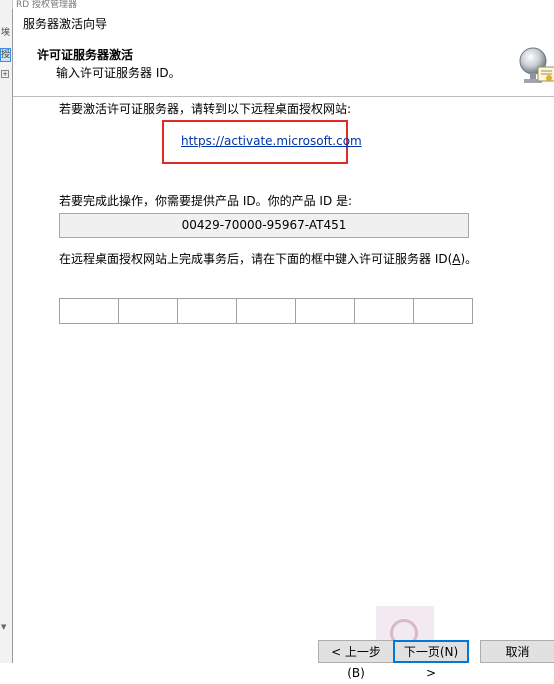 This screenshot has height=684, width=554. I want to click on activation-website-link: https://activate.microsoft.com, so click(271, 141).